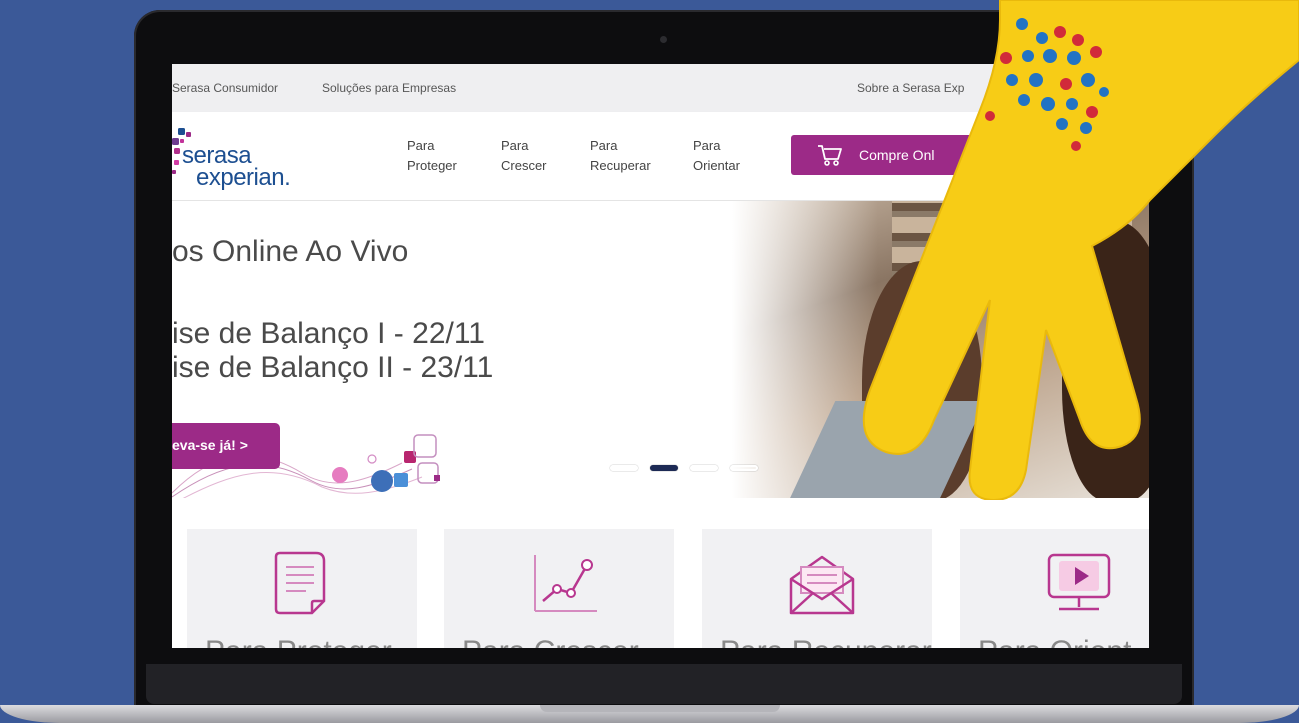 Image resolution: width=1299 pixels, height=723 pixels. Describe the element at coordinates (243, 177) in the screenshot. I see `logo-text-experian: experian.` at that location.